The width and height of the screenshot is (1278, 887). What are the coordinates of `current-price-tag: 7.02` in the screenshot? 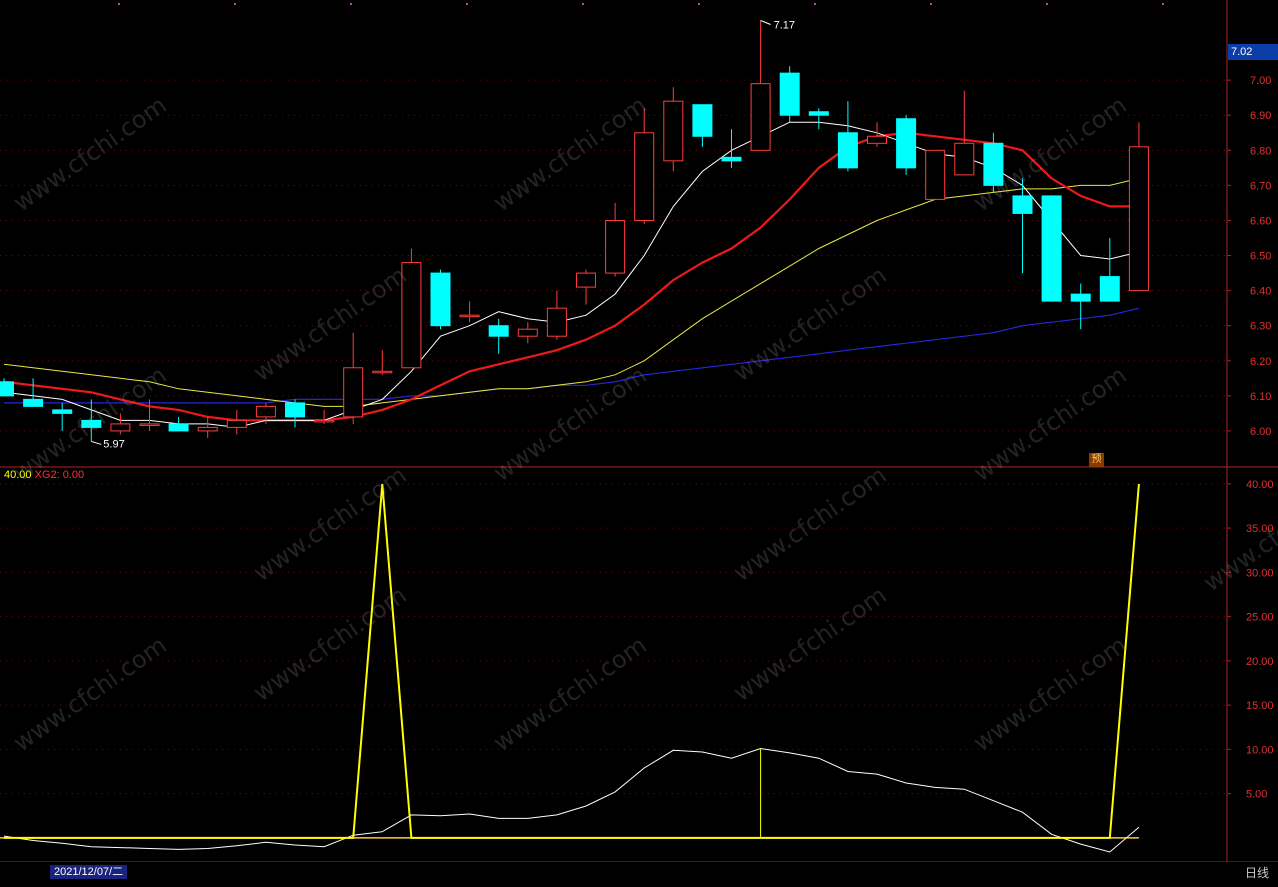 It's located at (1253, 52).